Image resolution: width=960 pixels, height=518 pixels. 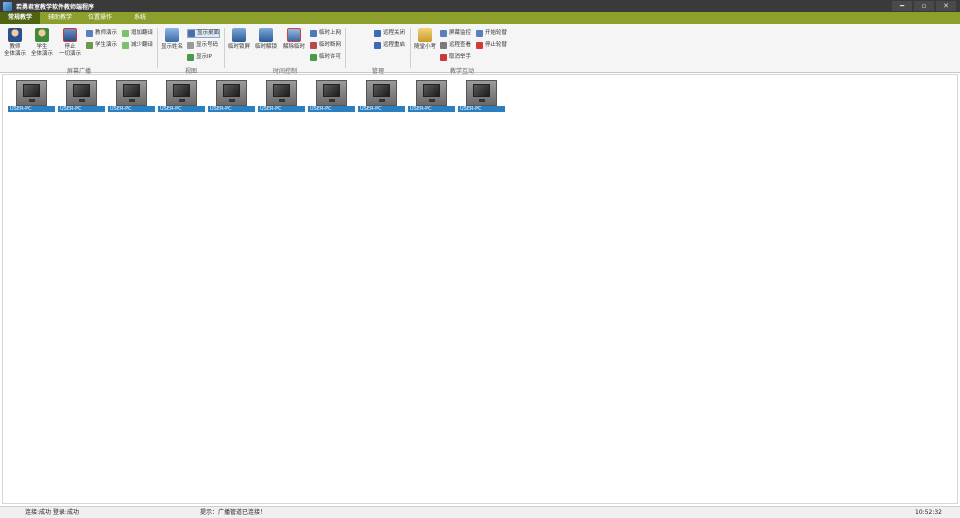 What do you see at coordinates (101, 33) in the screenshot?
I see `teacher-demo-button: 教师演示` at bounding box center [101, 33].